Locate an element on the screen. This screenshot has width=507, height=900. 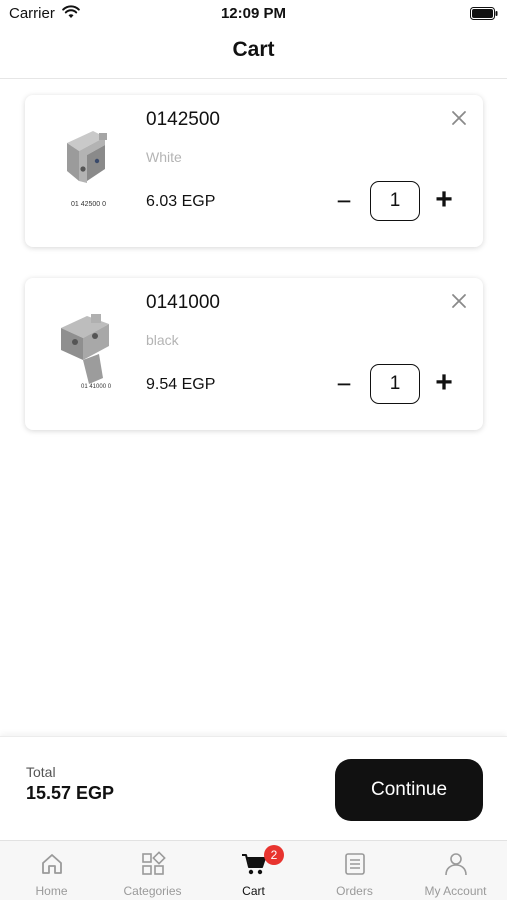
total-label: Total is located at coordinates (41, 772).